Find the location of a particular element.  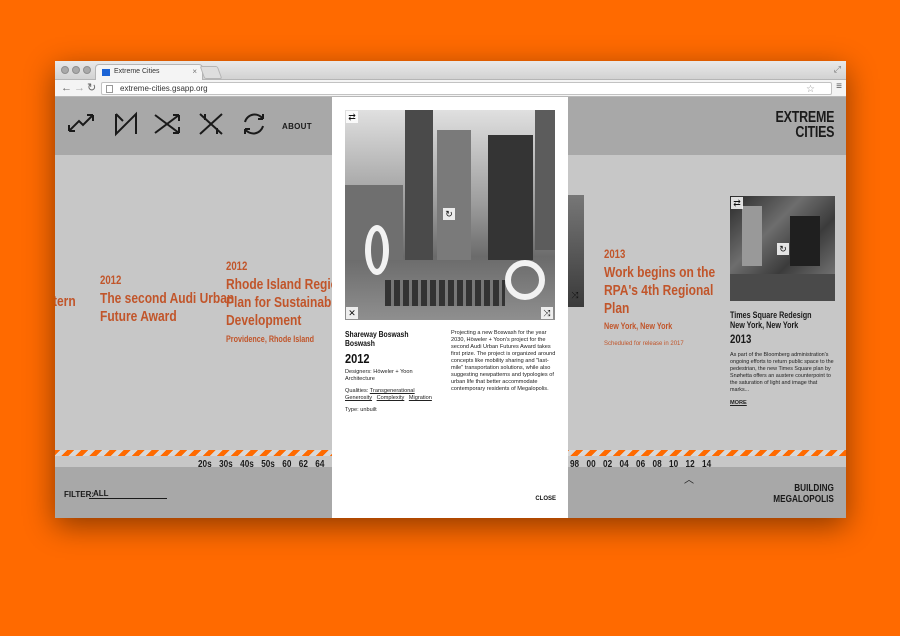

browser-toolbar: ← → ↻ extreme-cities.gsapp.org ☆ ≡ is located at coordinates (450, 88).